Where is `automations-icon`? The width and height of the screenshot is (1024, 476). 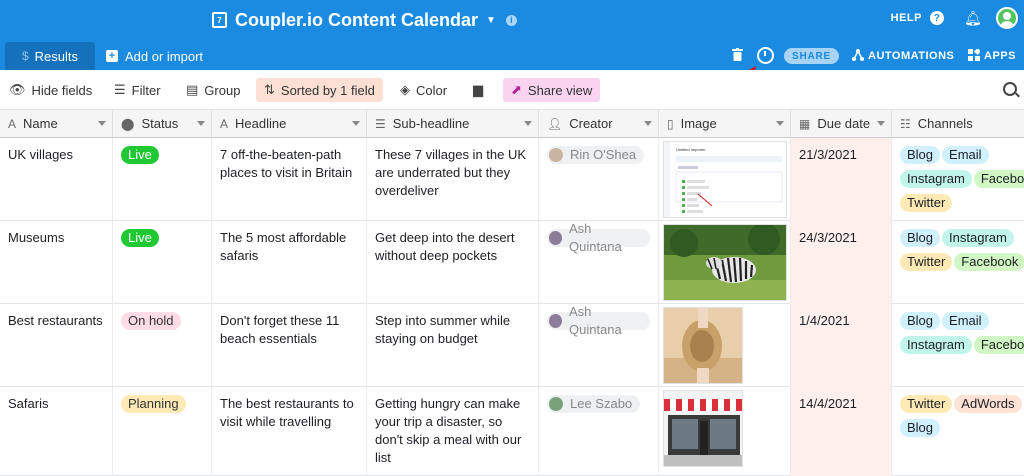 automations-icon is located at coordinates (858, 56).